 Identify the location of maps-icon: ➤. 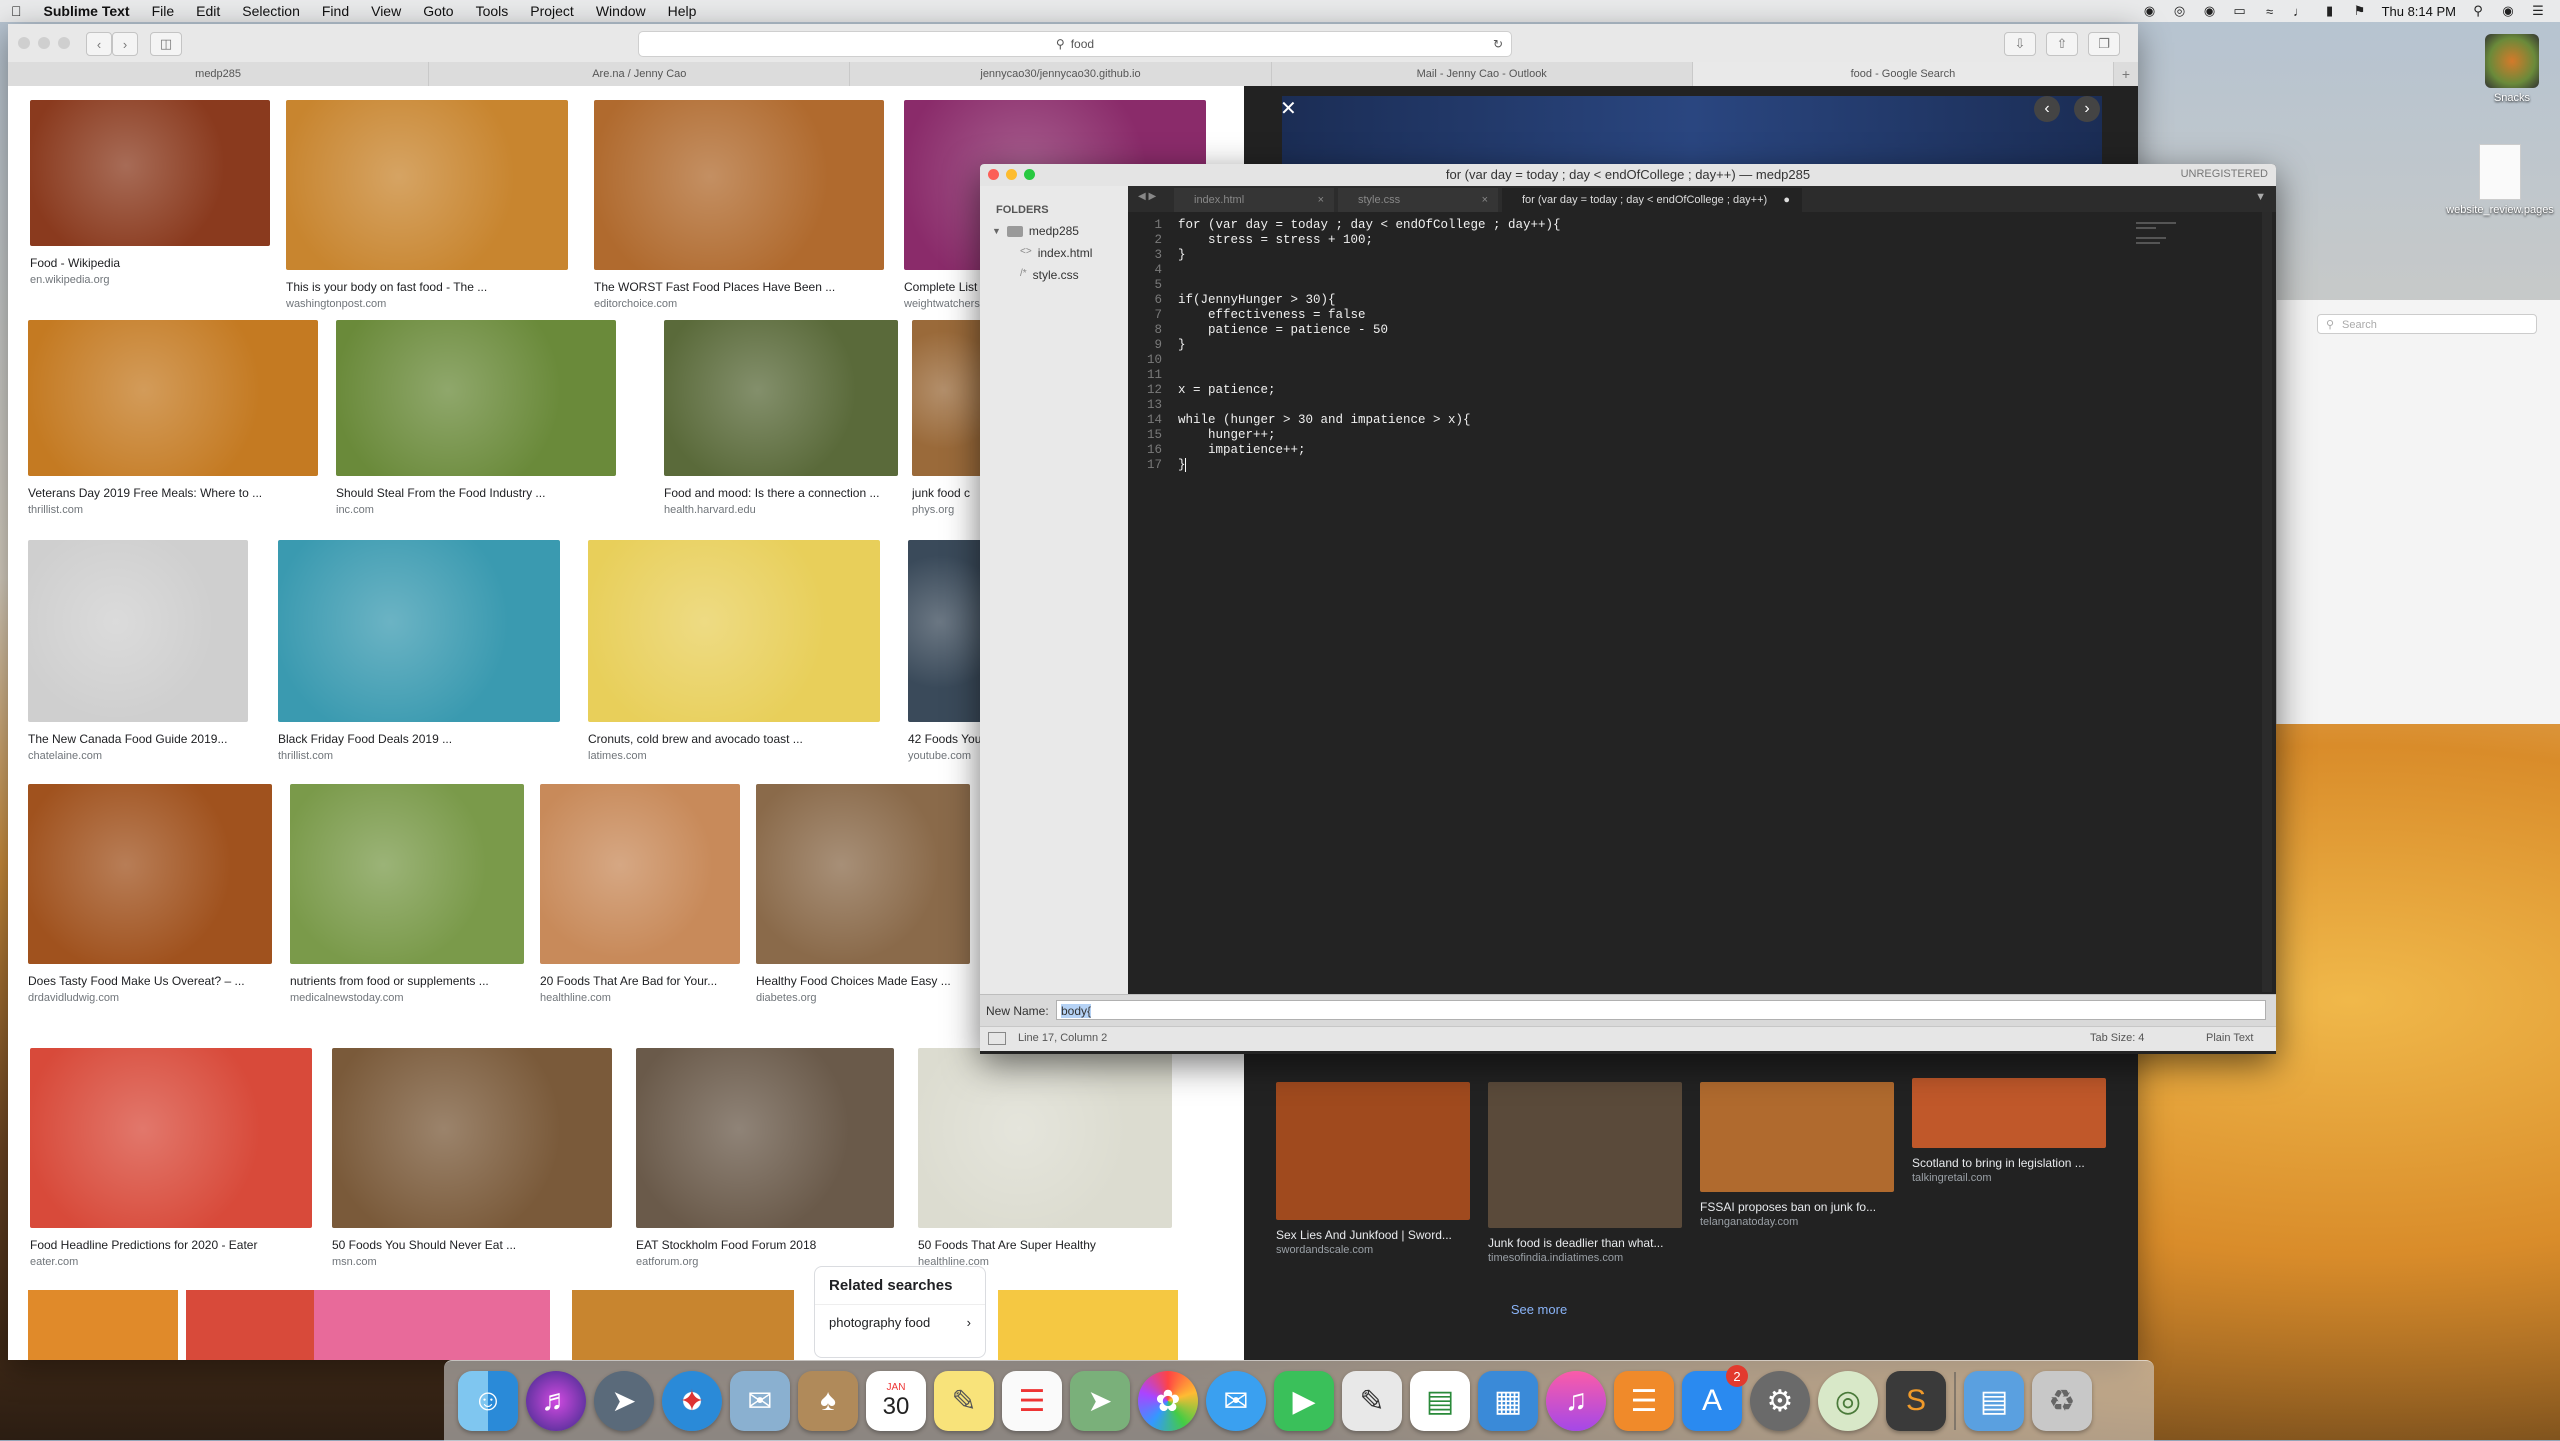
(1100, 1401).